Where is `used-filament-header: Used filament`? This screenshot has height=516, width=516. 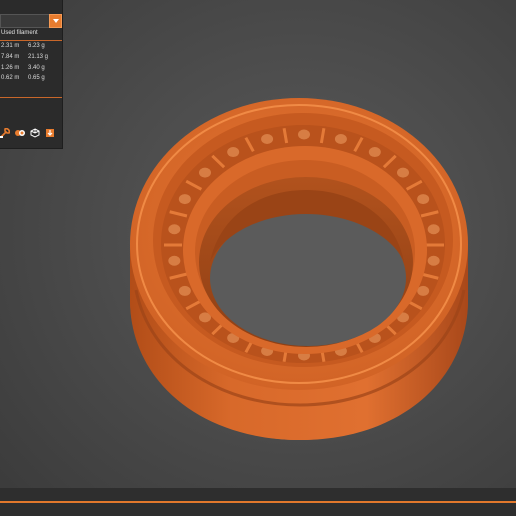
used-filament-header: Used filament is located at coordinates (19, 33).